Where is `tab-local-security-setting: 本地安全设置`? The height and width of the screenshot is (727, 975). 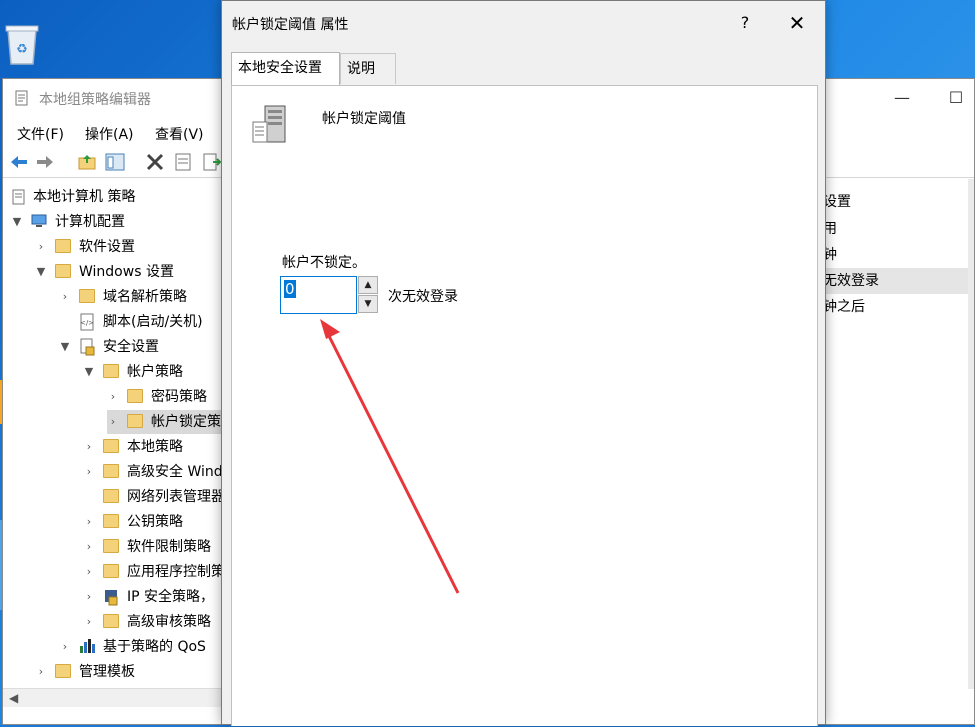
tab-local-security-setting: 本地安全设置 is located at coordinates (285, 68).